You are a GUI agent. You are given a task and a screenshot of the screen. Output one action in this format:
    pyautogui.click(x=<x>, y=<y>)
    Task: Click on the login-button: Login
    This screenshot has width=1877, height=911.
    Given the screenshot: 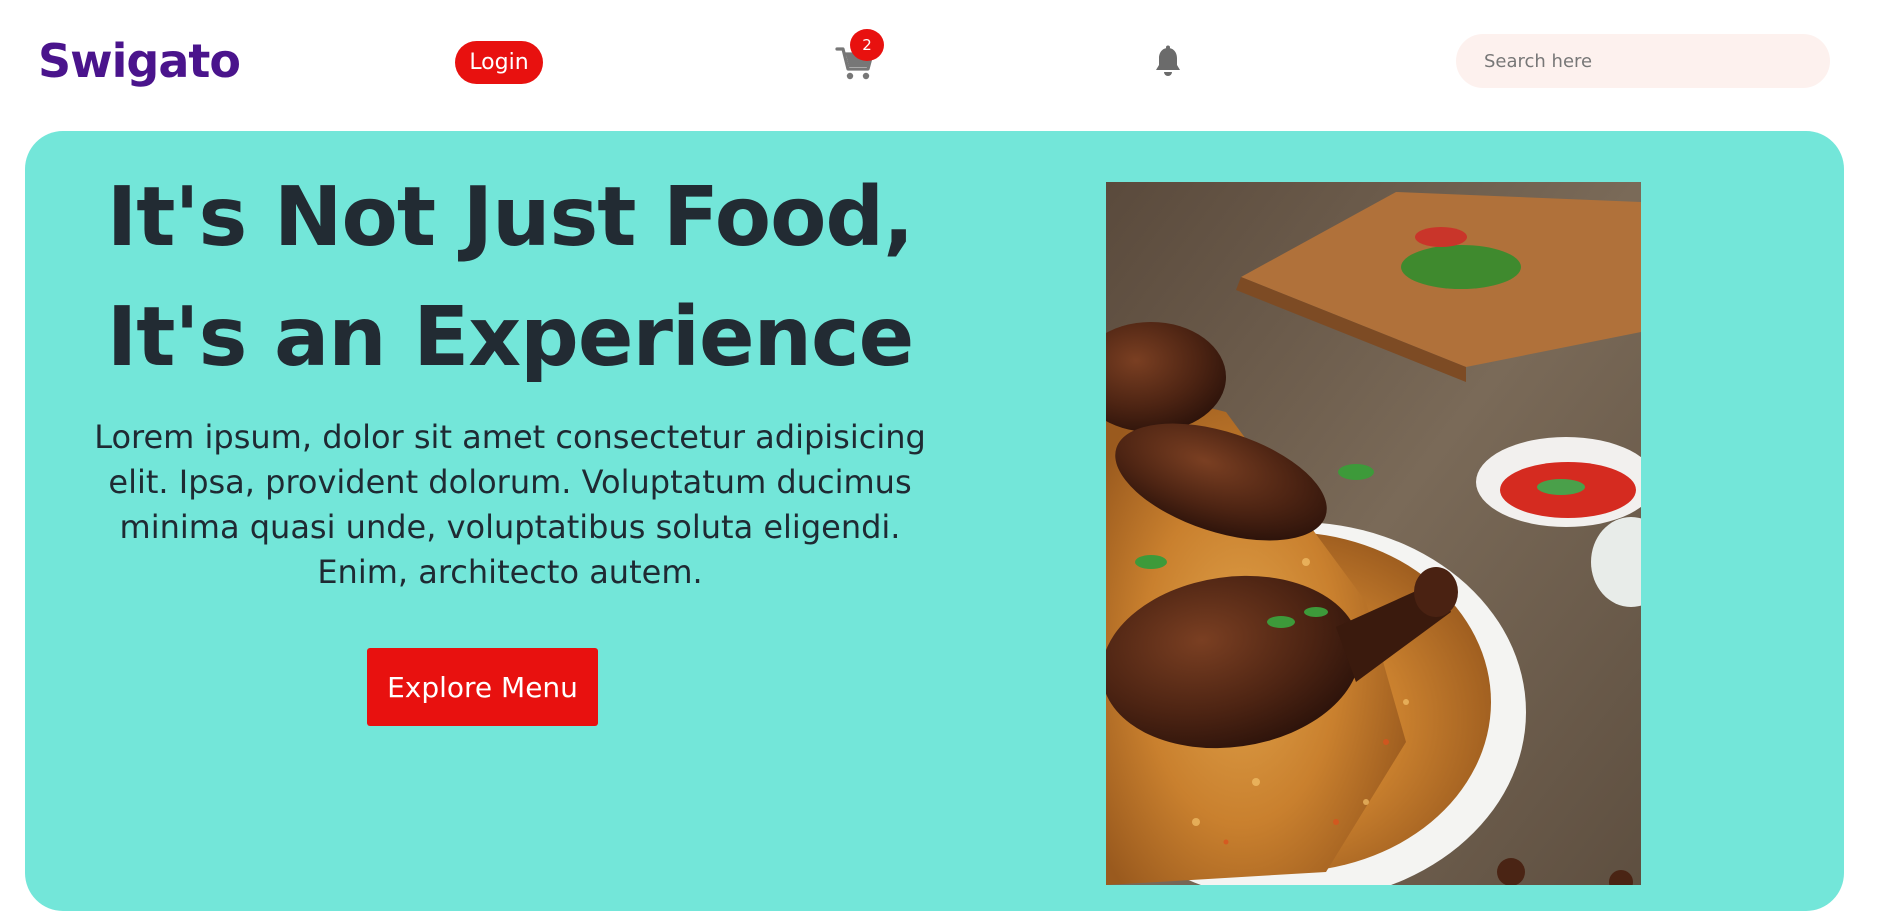 What is the action you would take?
    pyautogui.click(x=499, y=62)
    